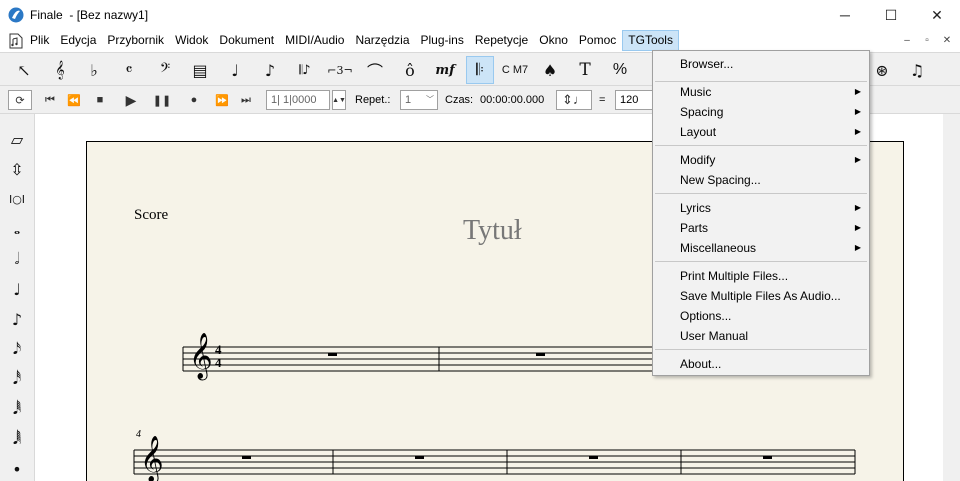 The image size is (960, 481). Describe the element at coordinates (907, 41) in the screenshot. I see `mdi-minimize-button: –` at that location.